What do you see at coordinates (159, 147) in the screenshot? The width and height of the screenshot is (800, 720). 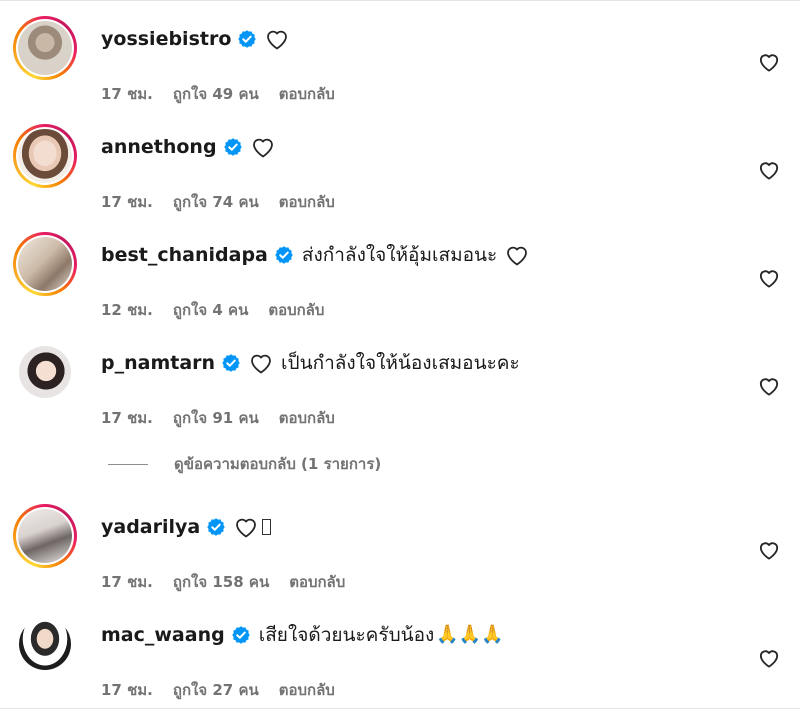 I see `username: annethong` at bounding box center [159, 147].